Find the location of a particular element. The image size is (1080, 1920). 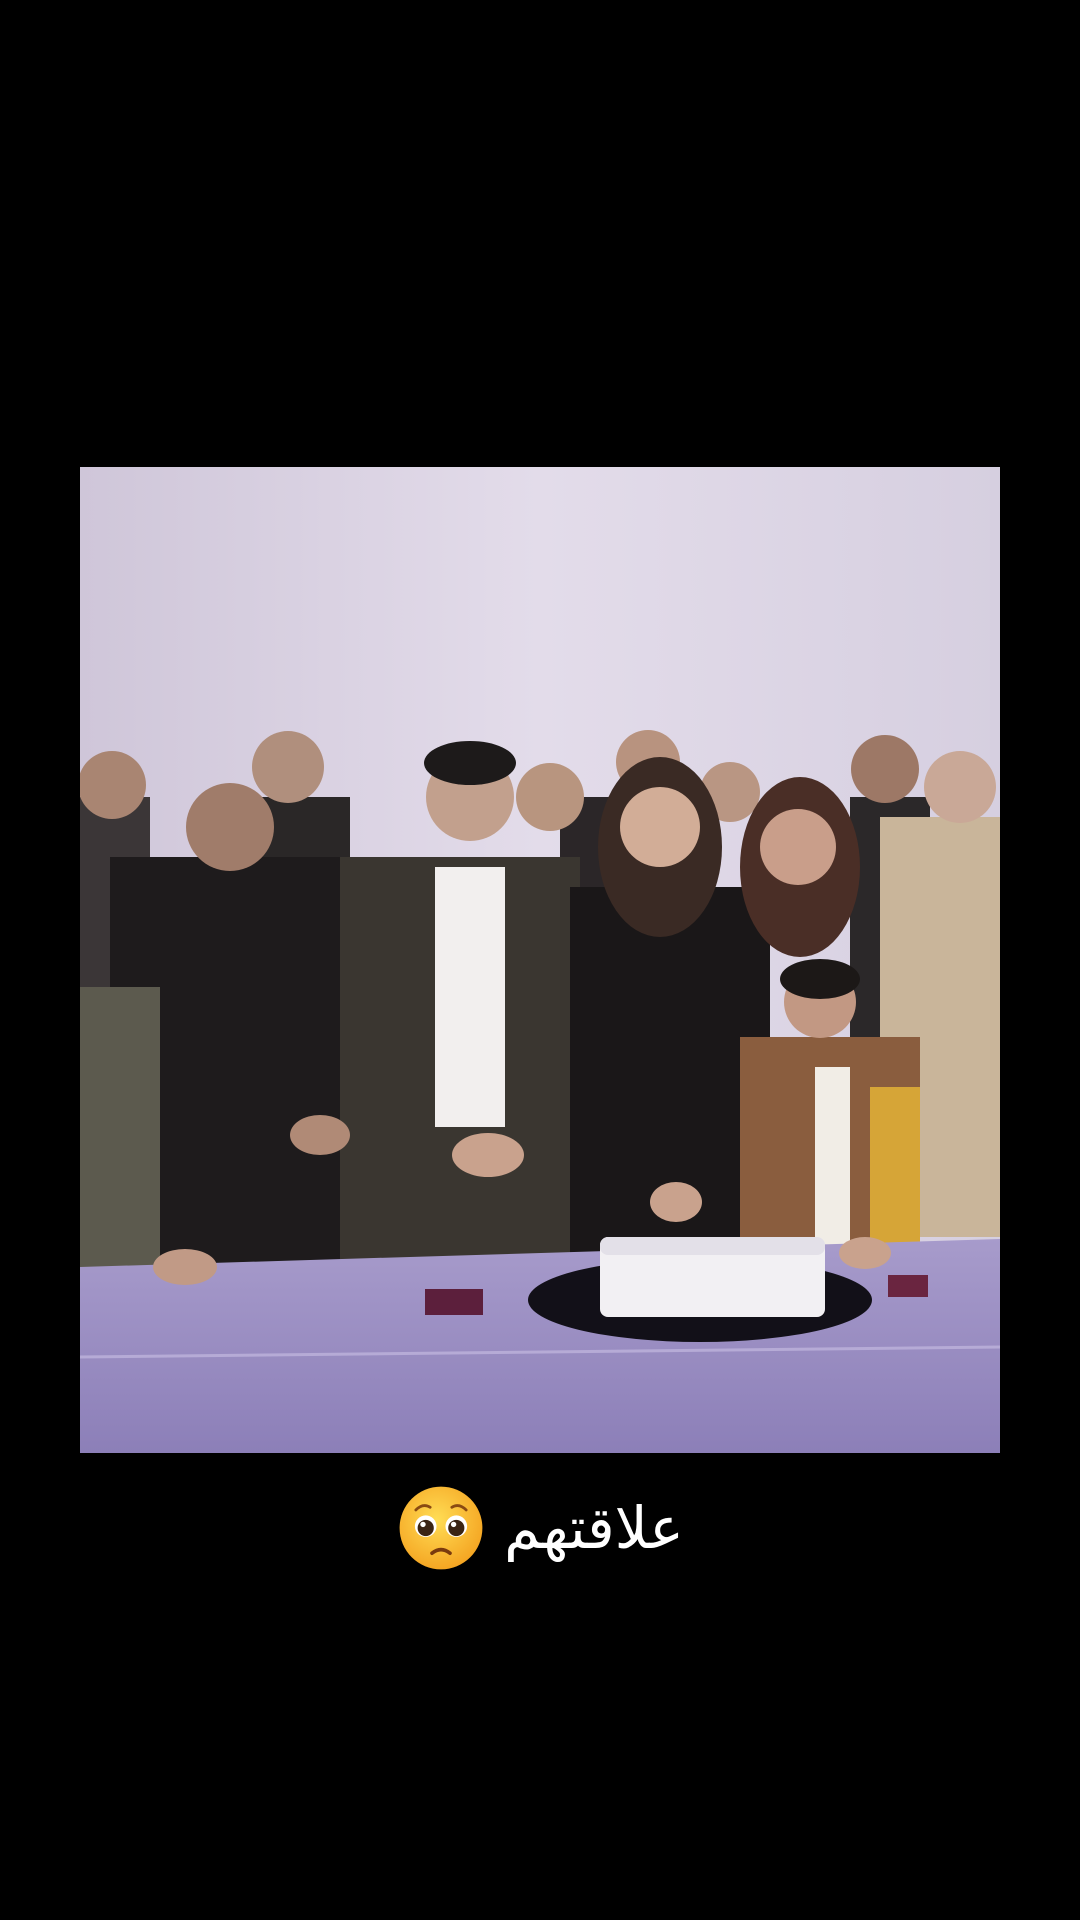

table is located at coordinates (540, 1346).